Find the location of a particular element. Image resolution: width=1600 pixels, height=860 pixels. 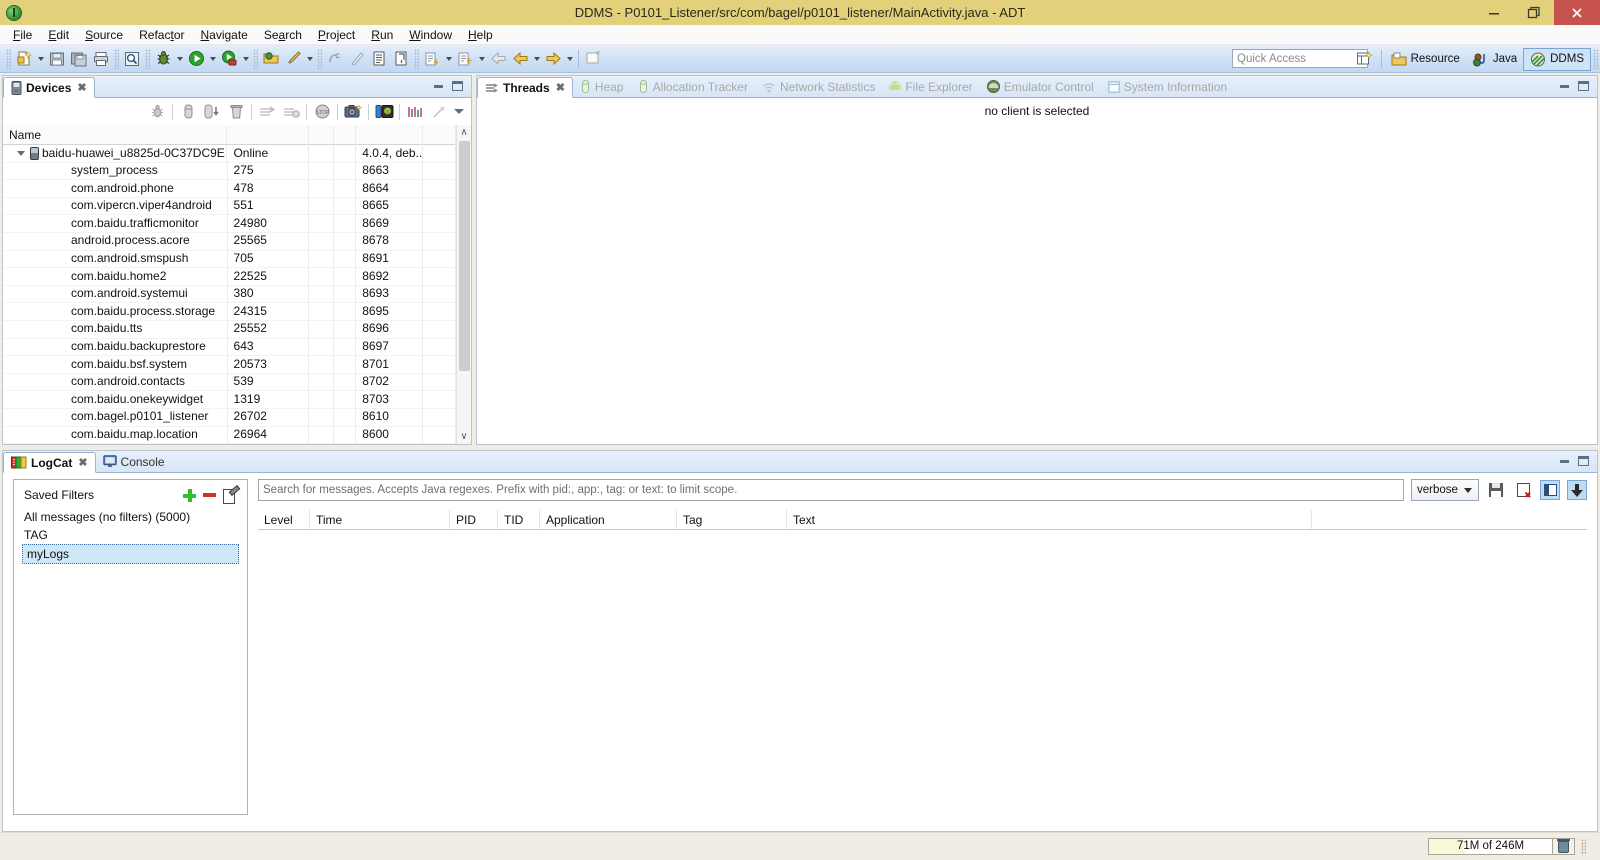

new-wizard-dropdown-arrow is located at coordinates (40, 59).